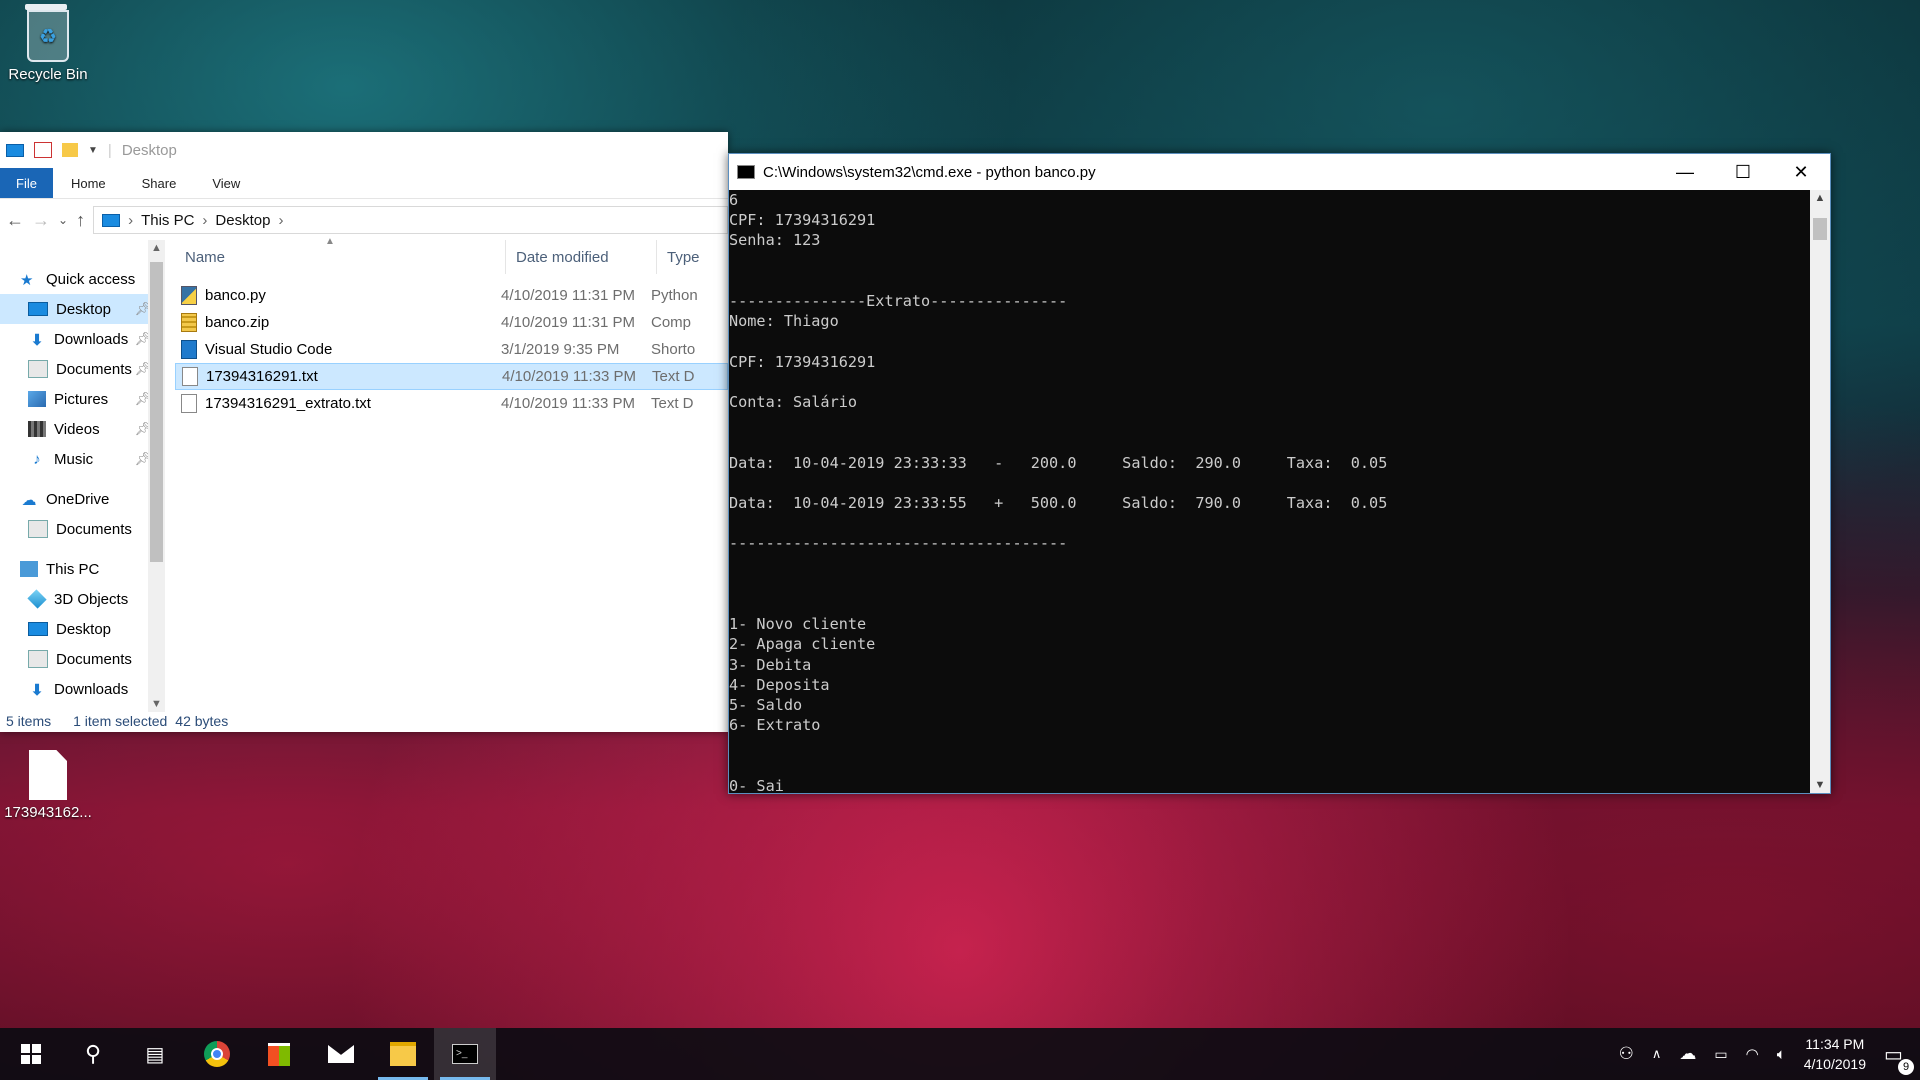 Image resolution: width=1920 pixels, height=1080 pixels. I want to click on cmd-scrollbar: ▲ ▼, so click(1820, 491).